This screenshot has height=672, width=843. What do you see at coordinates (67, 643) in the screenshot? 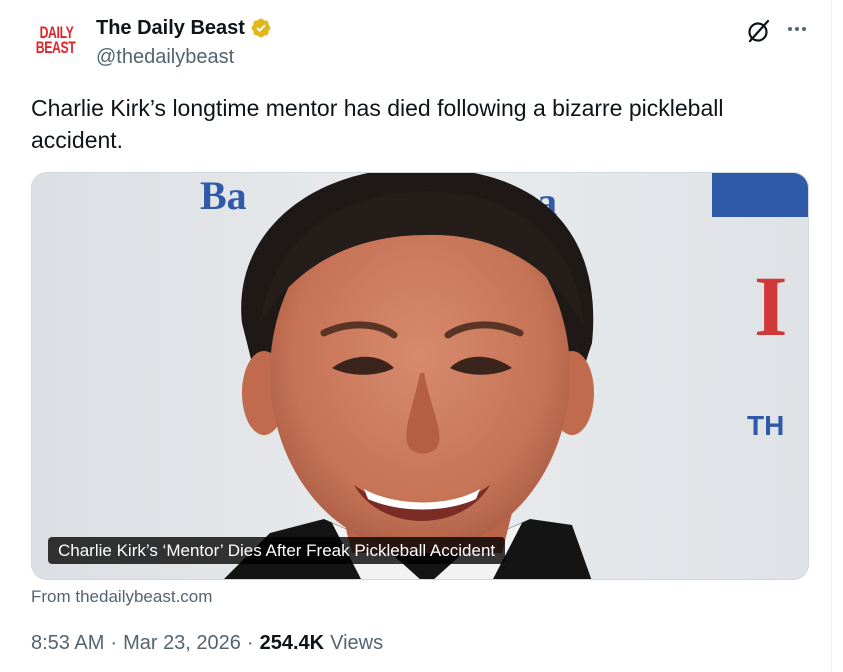
I see `tweet-time: 8:53 AM` at bounding box center [67, 643].